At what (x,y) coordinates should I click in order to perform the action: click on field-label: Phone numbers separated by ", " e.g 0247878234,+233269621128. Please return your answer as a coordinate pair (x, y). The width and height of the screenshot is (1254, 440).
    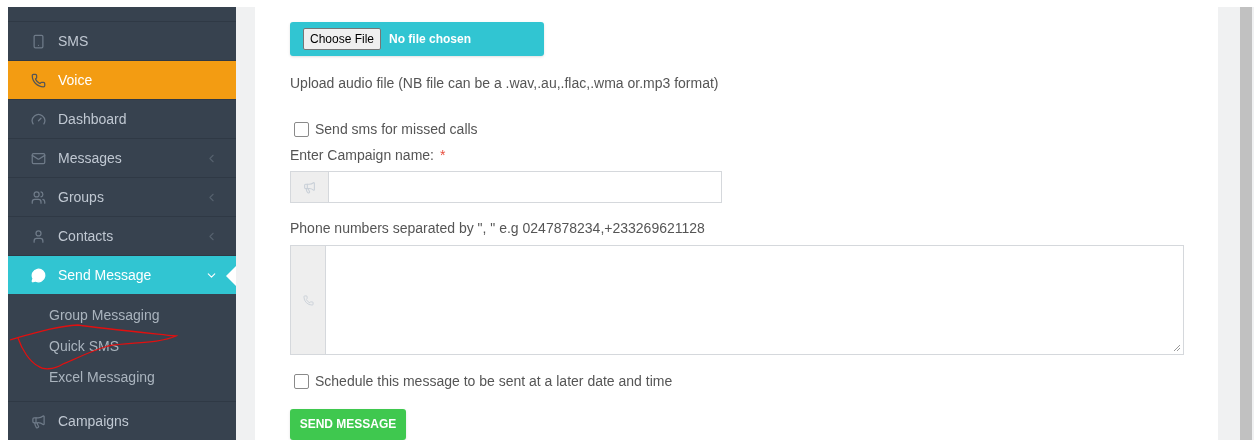
    Looking at the image, I should click on (498, 229).